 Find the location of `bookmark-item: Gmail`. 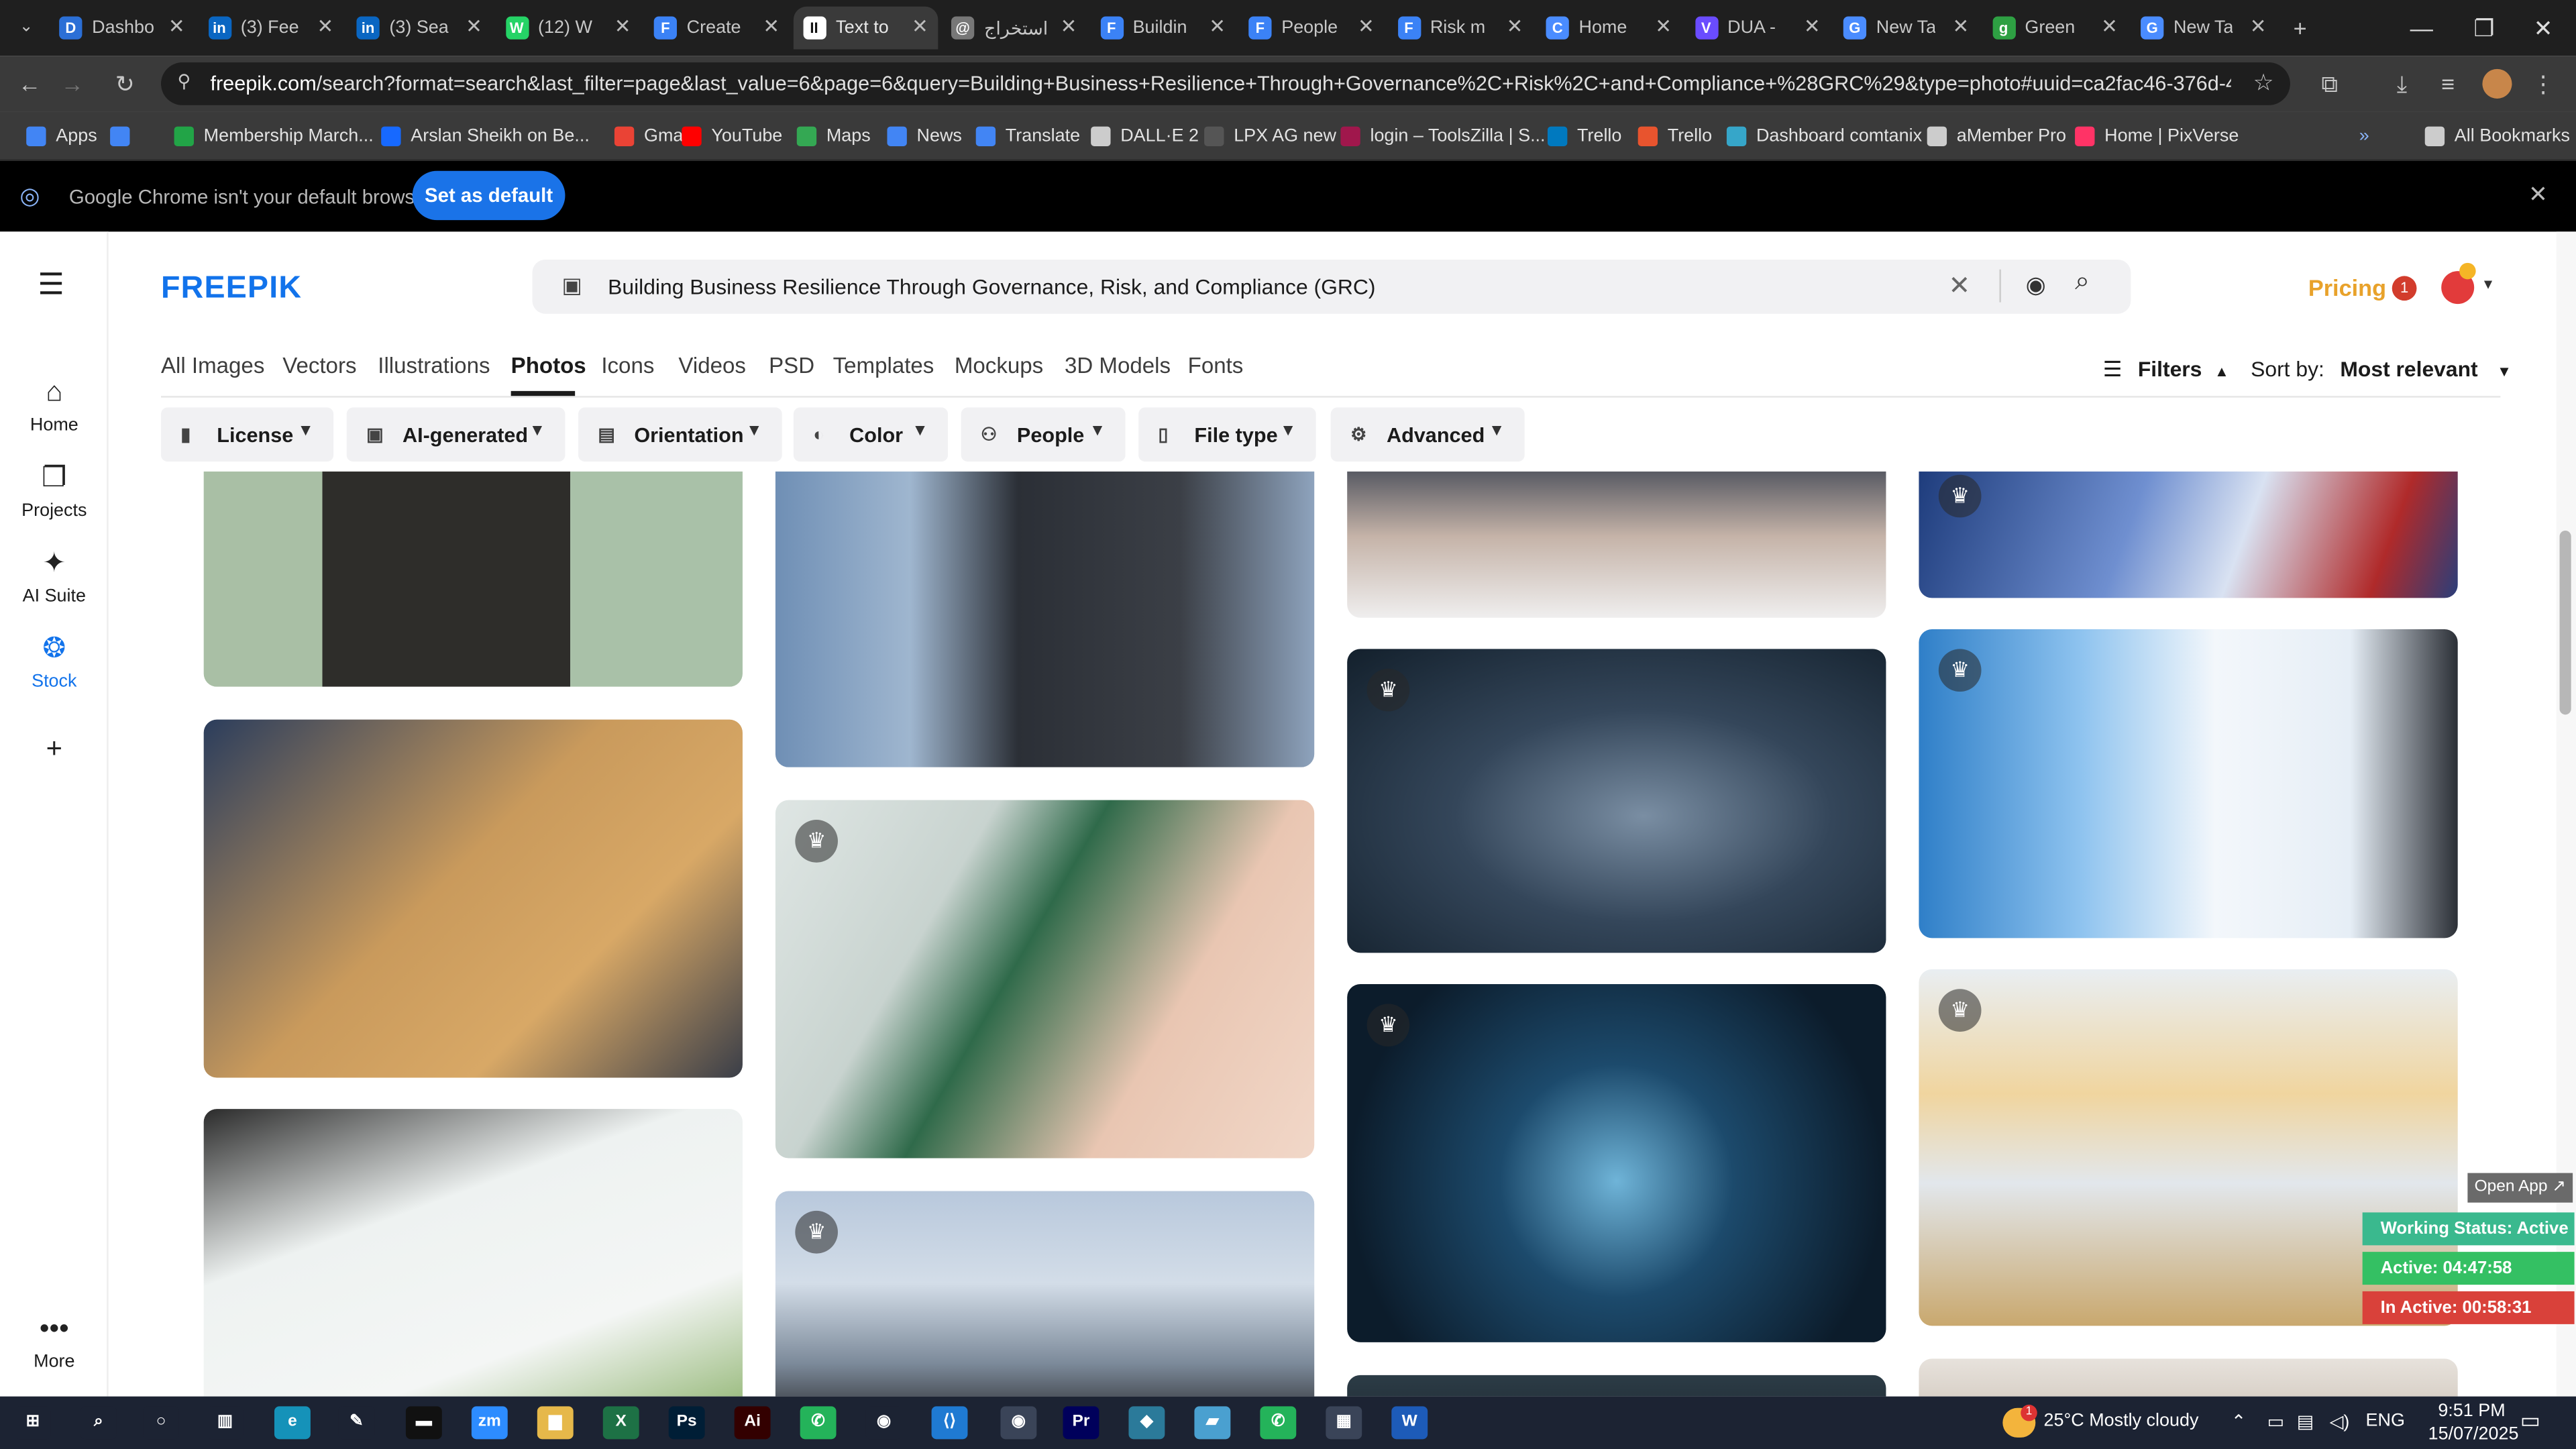

bookmark-item: Gmail is located at coordinates (652, 136).